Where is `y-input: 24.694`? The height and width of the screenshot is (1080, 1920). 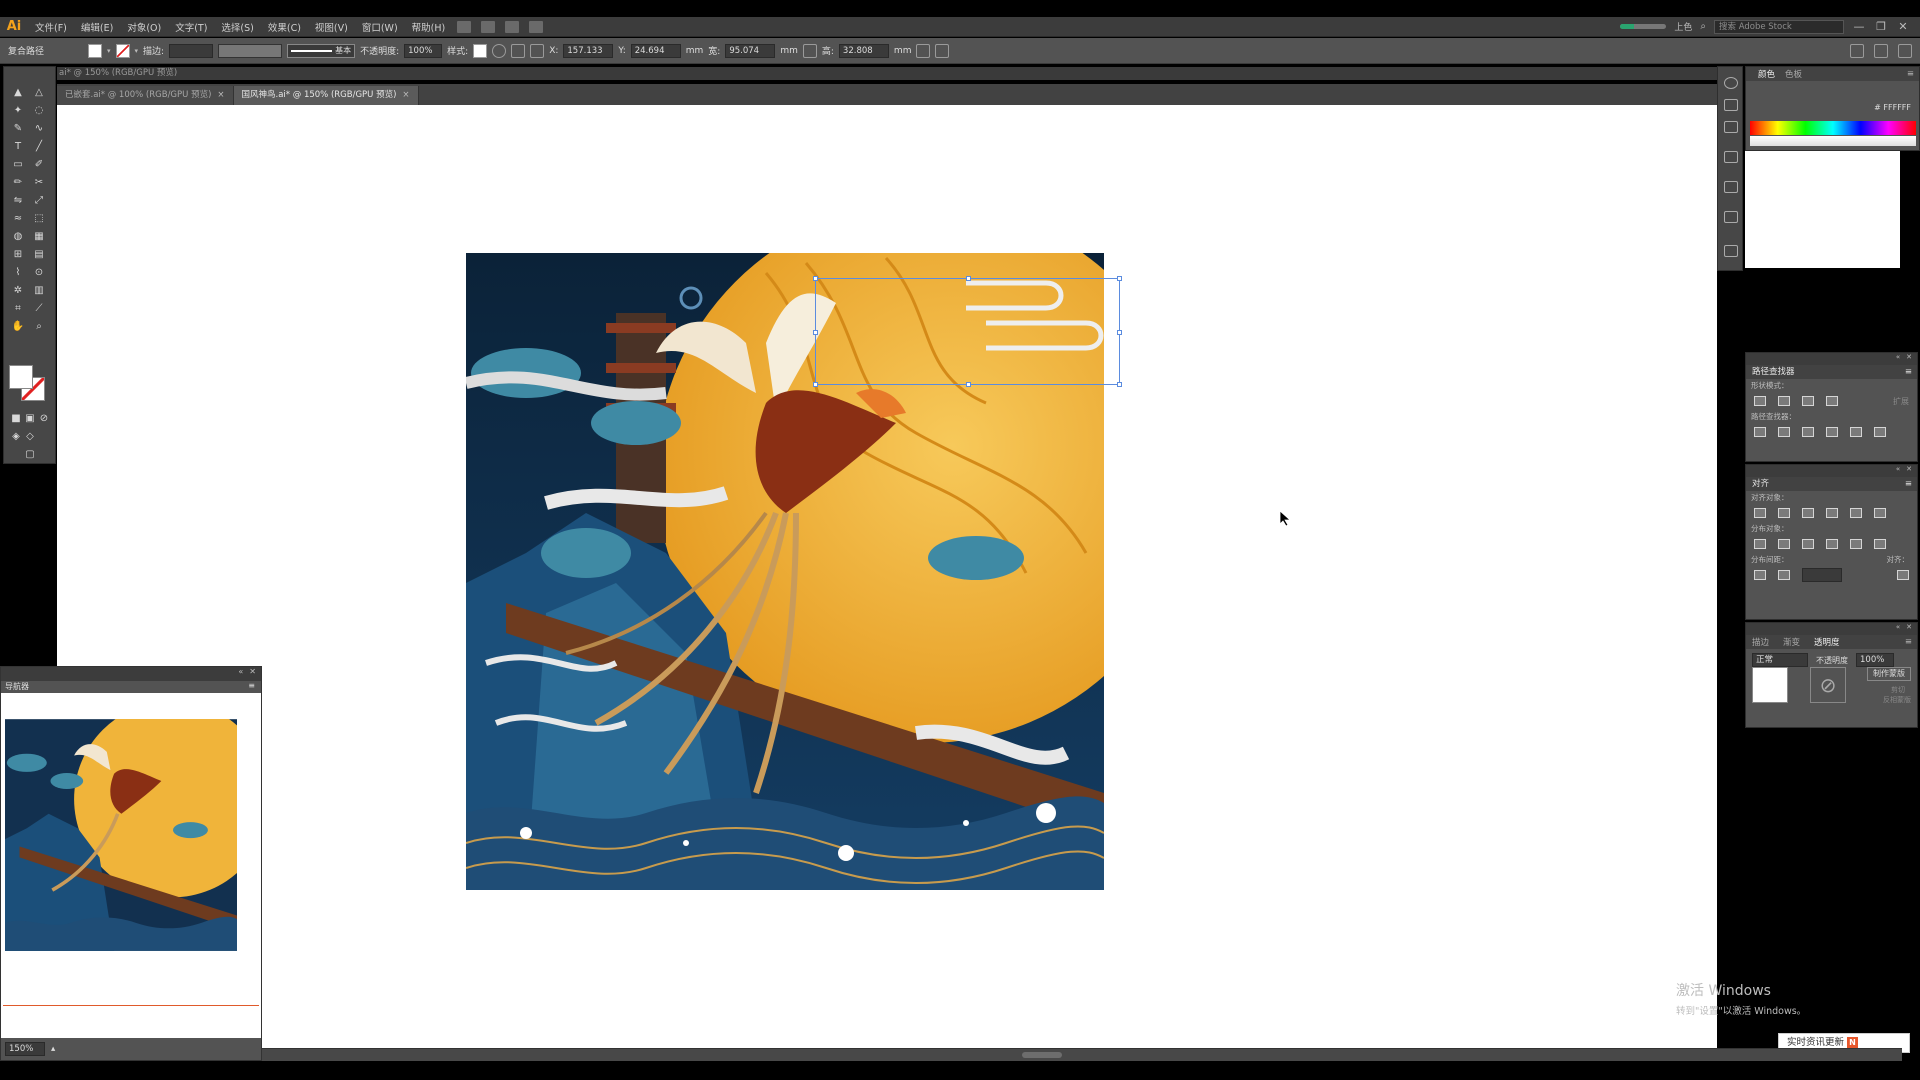 y-input: 24.694 is located at coordinates (655, 50).